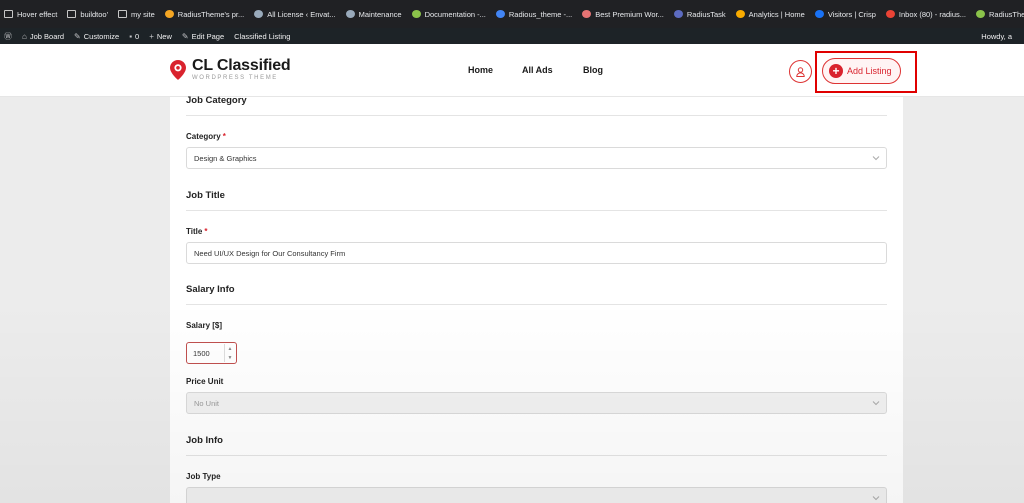  I want to click on edit-page-label: Edit Page, so click(208, 36).